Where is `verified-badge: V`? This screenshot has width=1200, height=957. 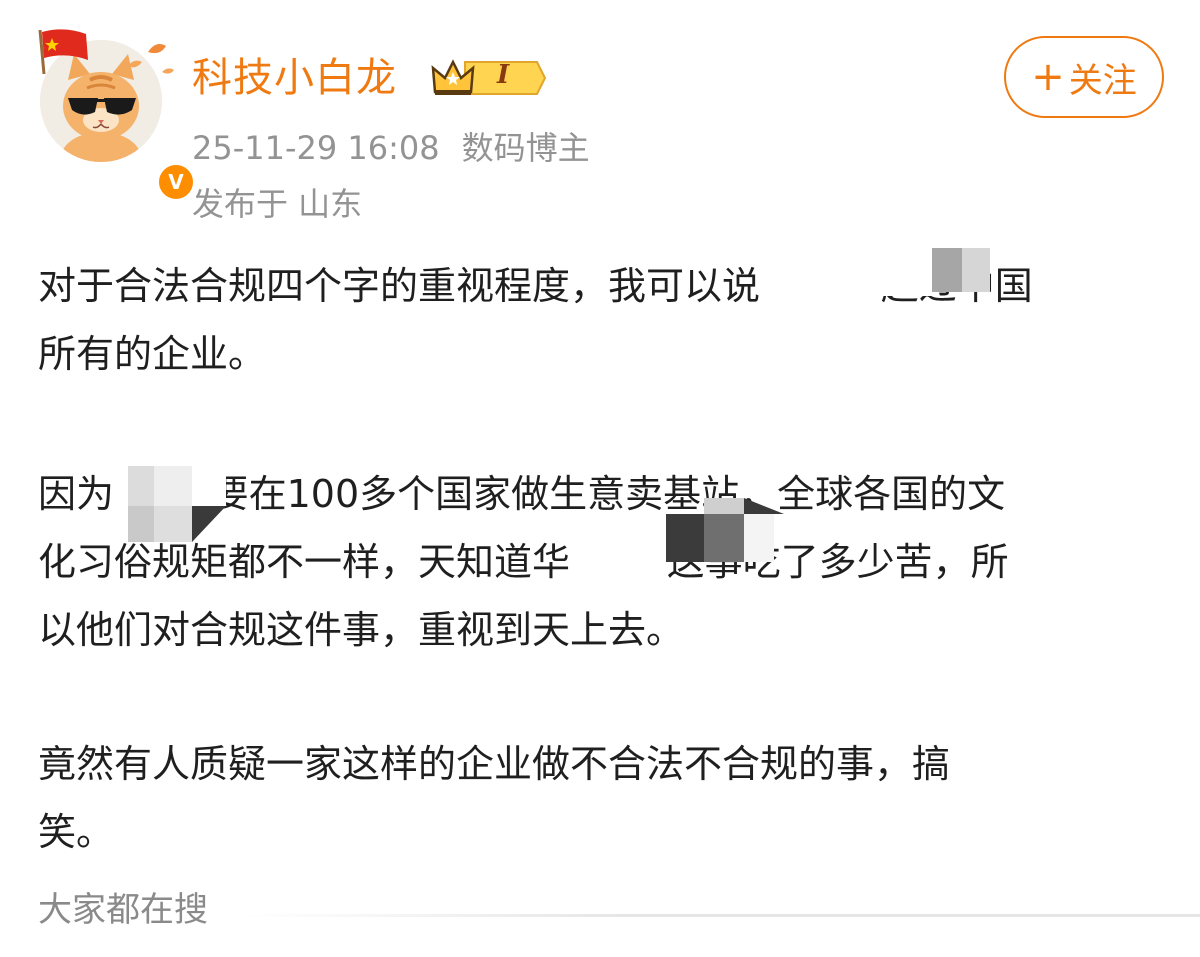
verified-badge: V is located at coordinates (176, 182).